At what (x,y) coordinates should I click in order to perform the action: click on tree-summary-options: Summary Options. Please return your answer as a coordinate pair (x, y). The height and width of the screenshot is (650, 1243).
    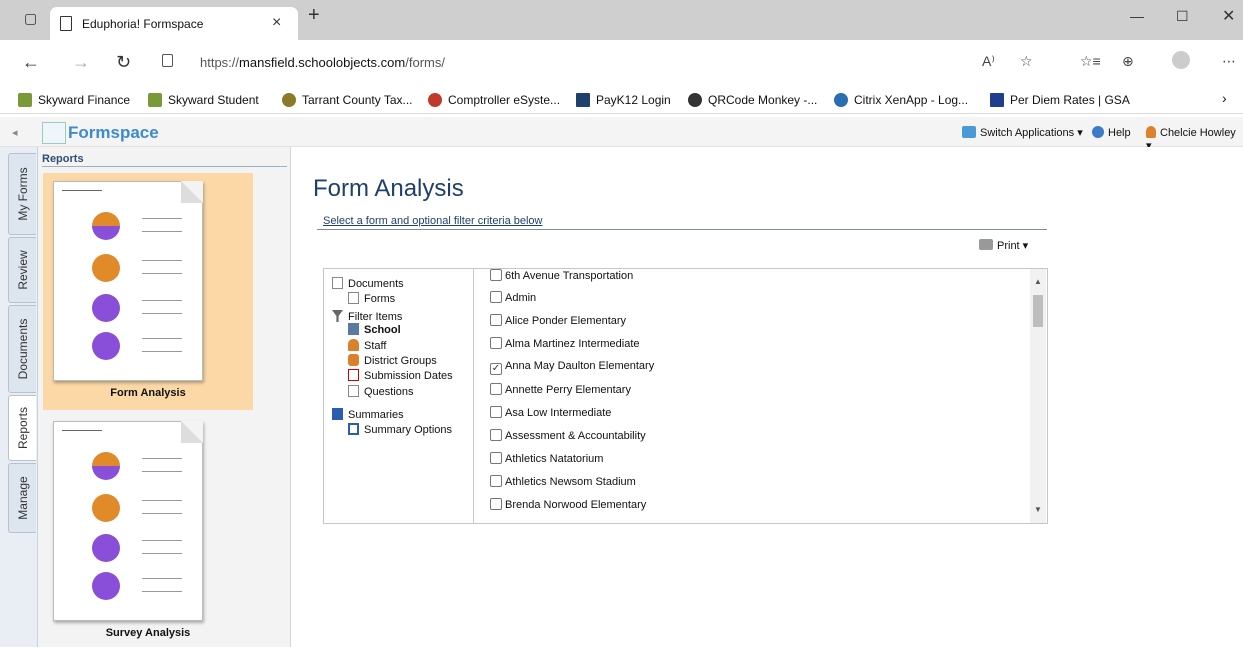
    Looking at the image, I should click on (400, 429).